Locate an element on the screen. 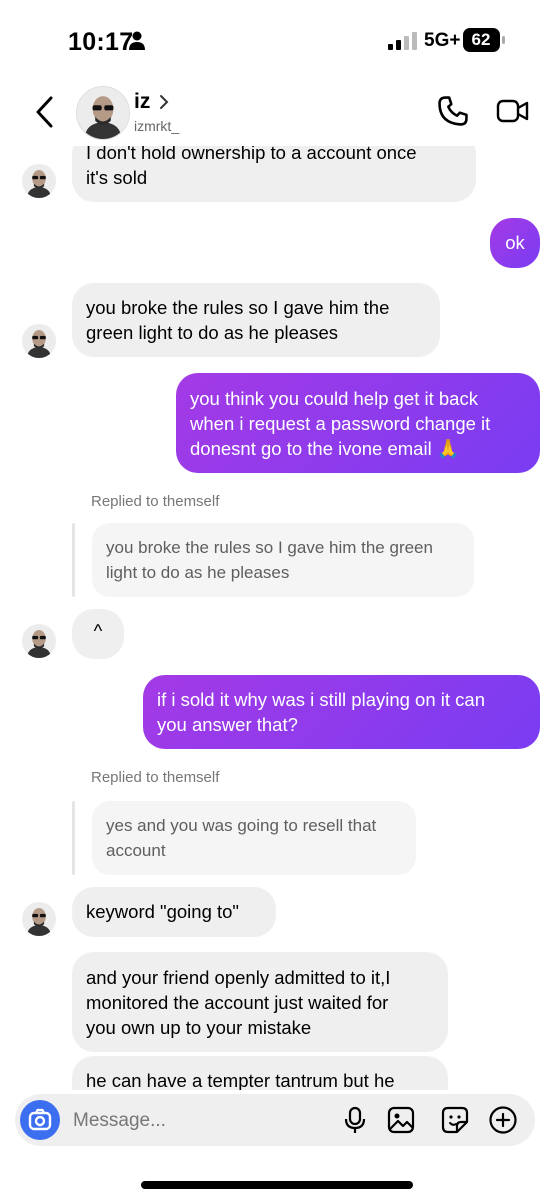 This screenshot has height=1200, width=554. home-indicator is located at coordinates (277, 1185).